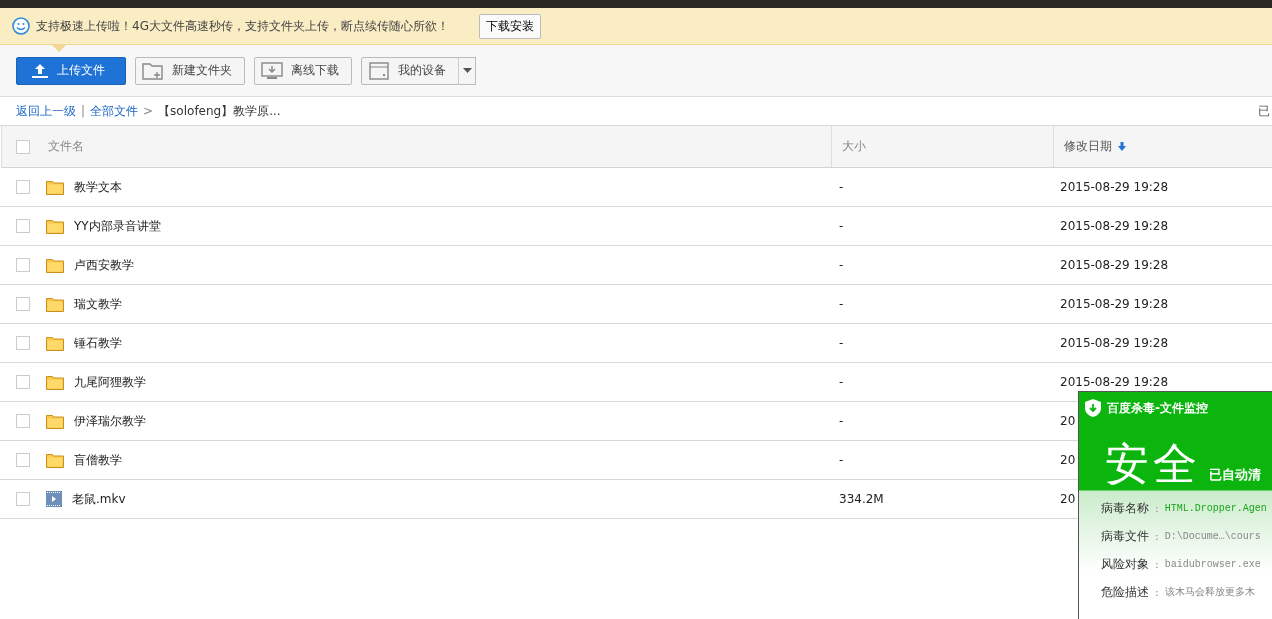 This screenshot has height=619, width=1272. What do you see at coordinates (153, 70) in the screenshot?
I see `new-folder-icon` at bounding box center [153, 70].